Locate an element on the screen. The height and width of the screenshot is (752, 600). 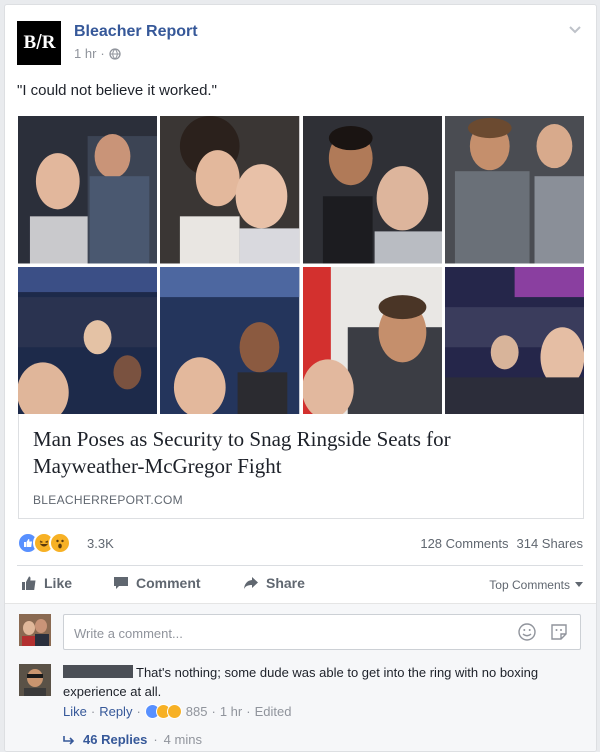
avatar is located at coordinates (35, 630).